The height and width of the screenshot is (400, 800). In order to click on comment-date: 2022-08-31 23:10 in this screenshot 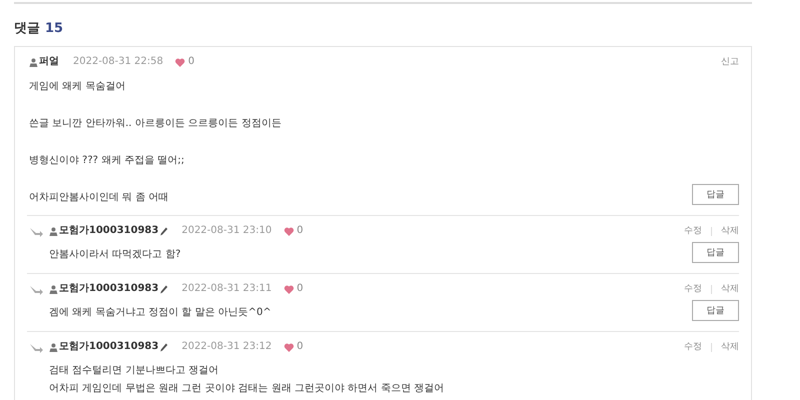, I will do `click(227, 231)`.